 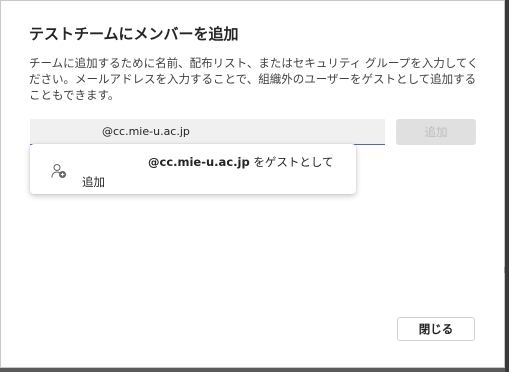 I want to click on add-guest-icon, so click(x=59, y=171).